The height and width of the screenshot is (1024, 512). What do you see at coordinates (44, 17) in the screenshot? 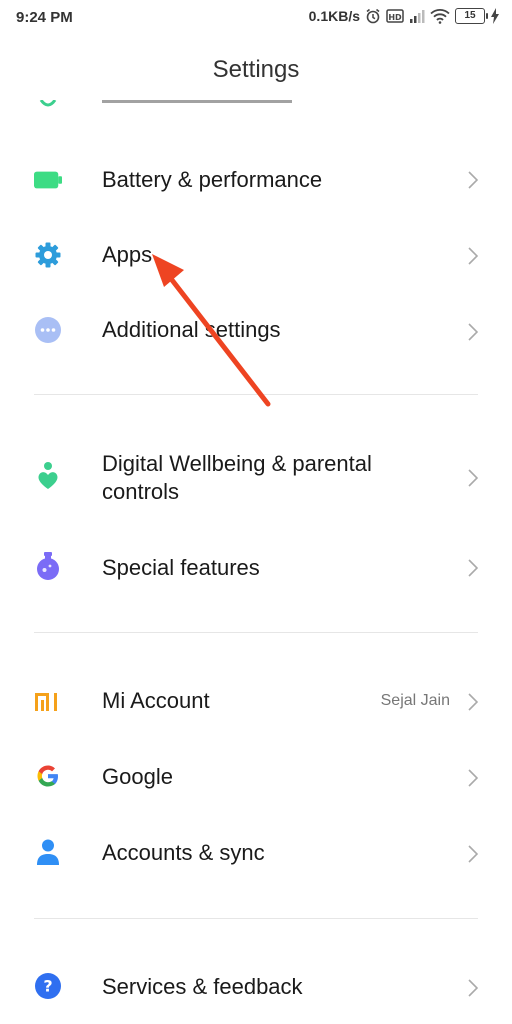
I see `status-time: 9:24 PM` at bounding box center [44, 17].